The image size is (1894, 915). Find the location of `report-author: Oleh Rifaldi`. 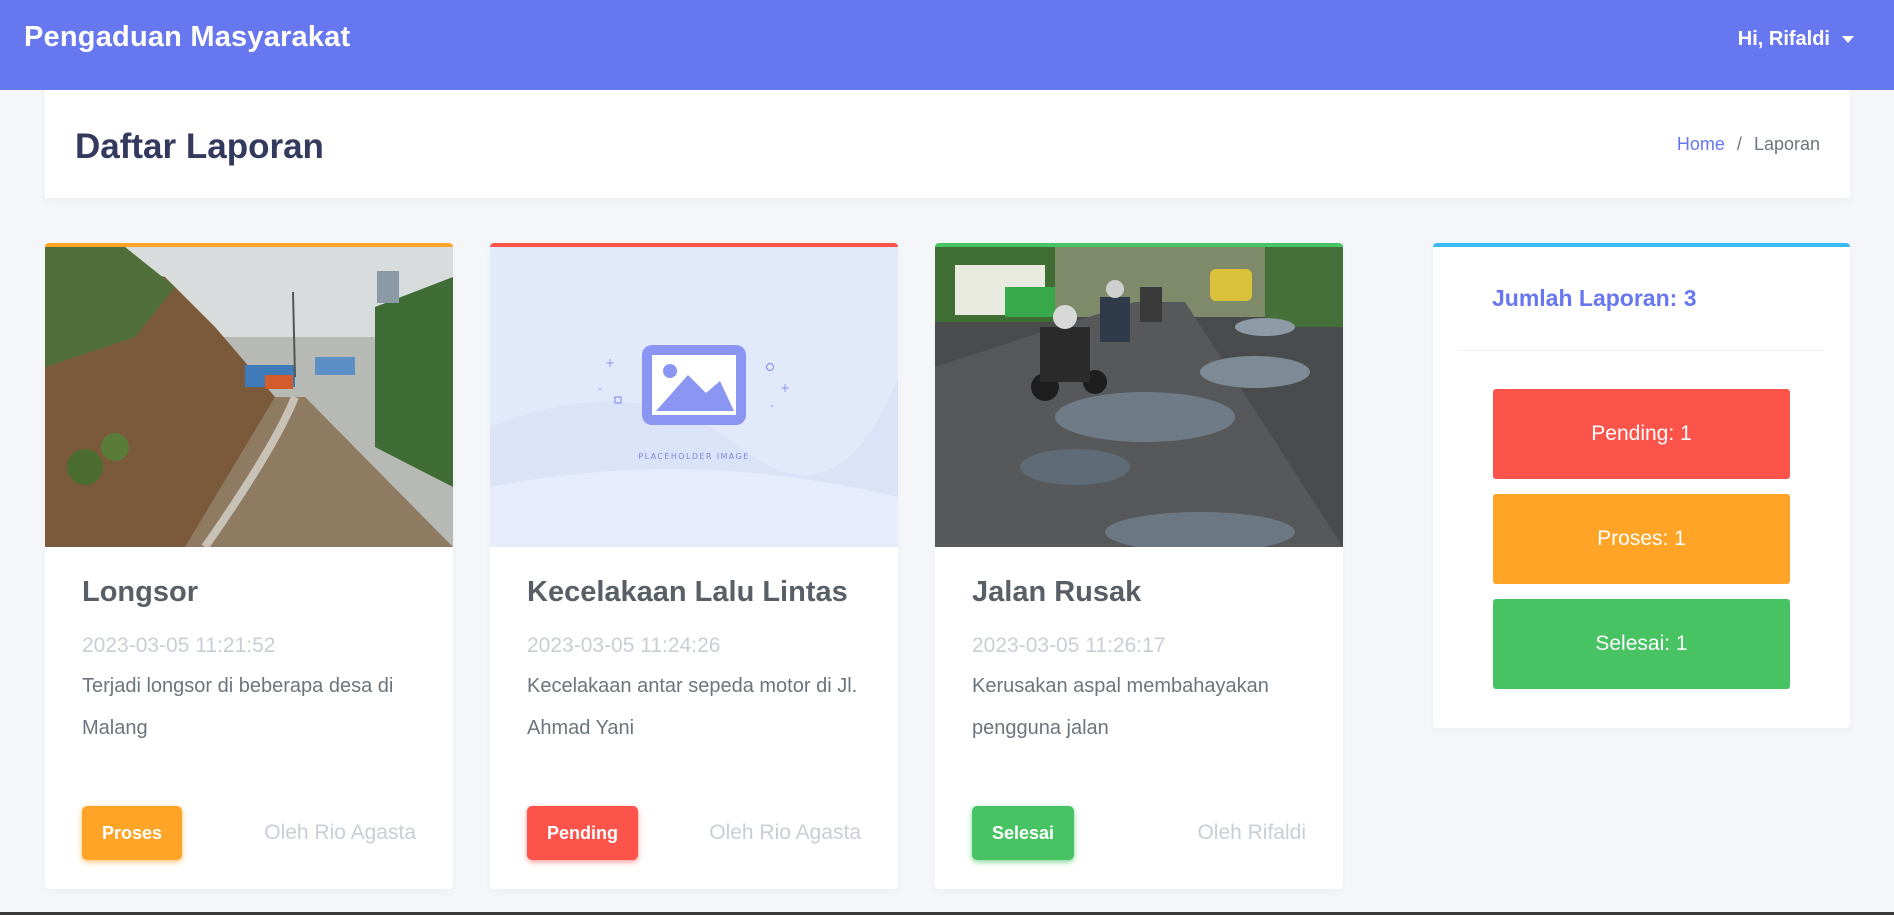

report-author: Oleh Rifaldi is located at coordinates (1251, 832).